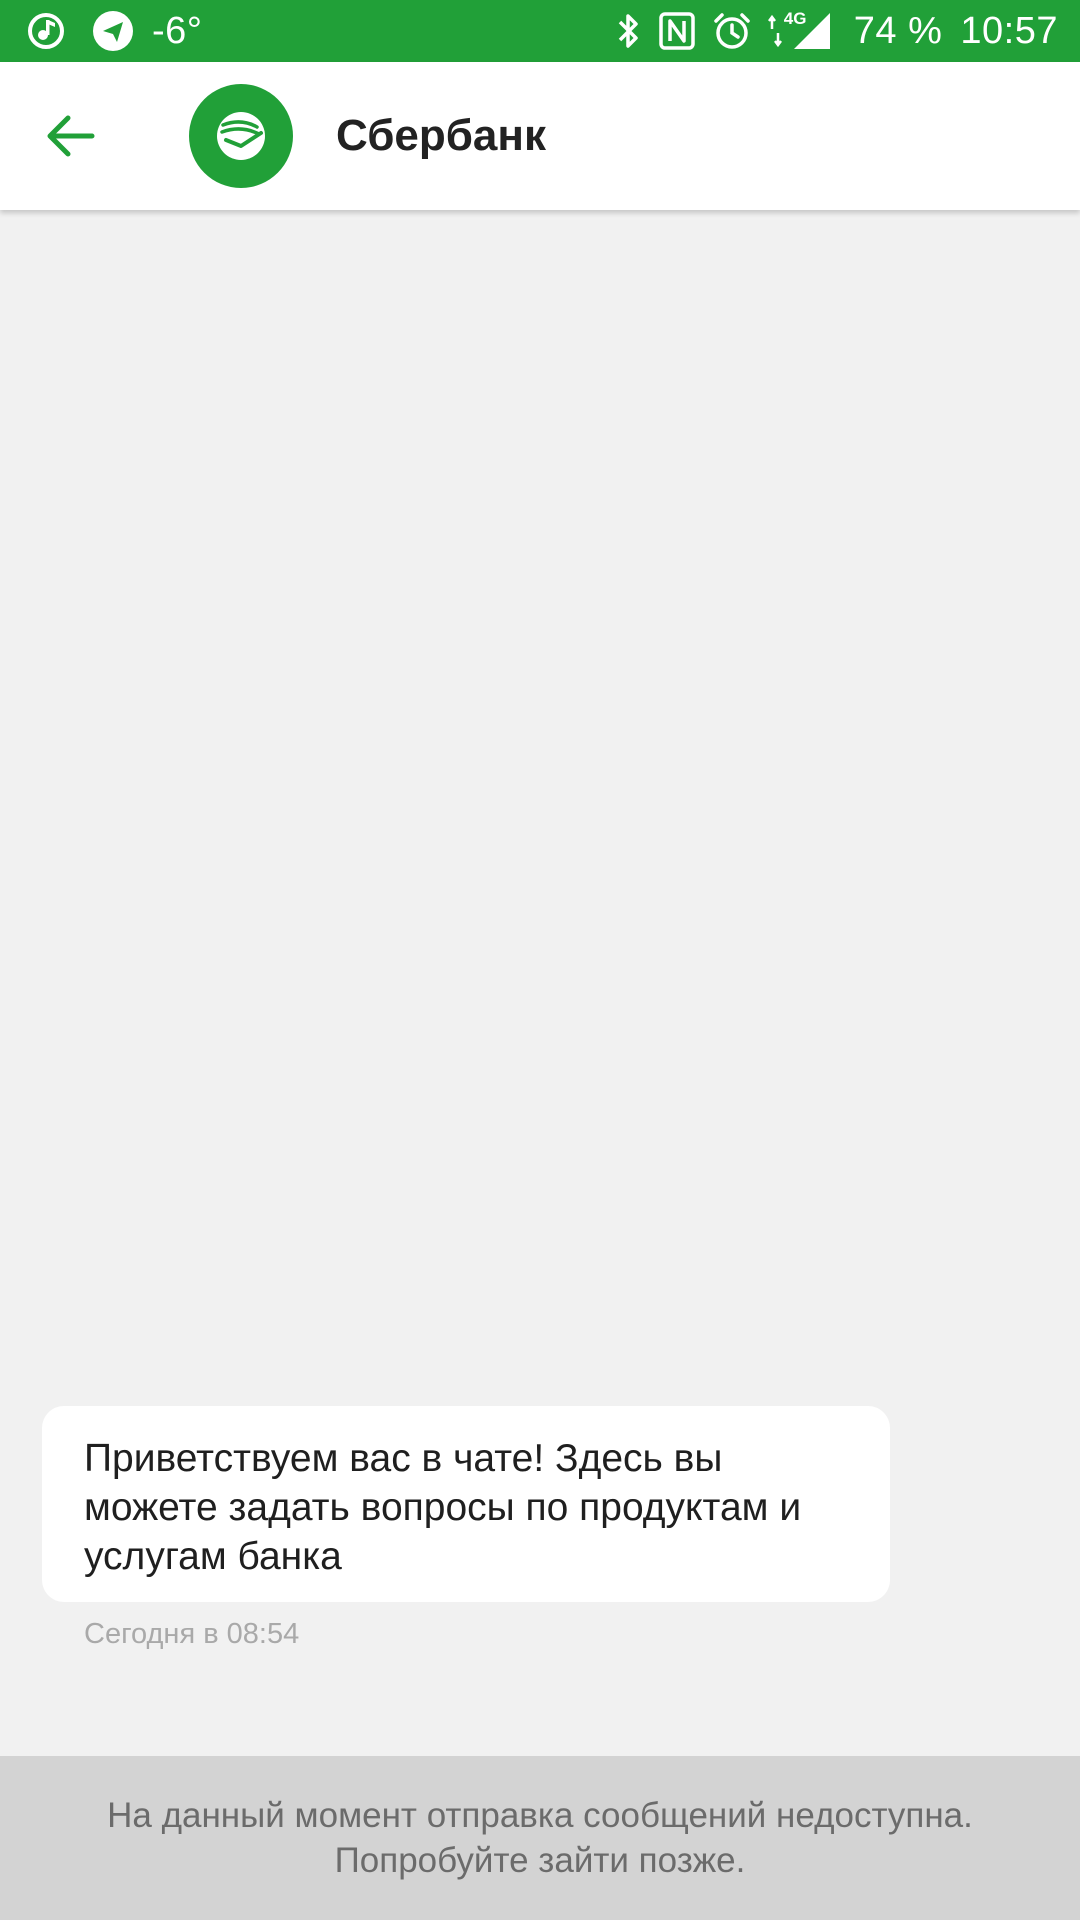 The height and width of the screenshot is (1920, 1080). What do you see at coordinates (1009, 30) in the screenshot?
I see `clock-text: 10:57` at bounding box center [1009, 30].